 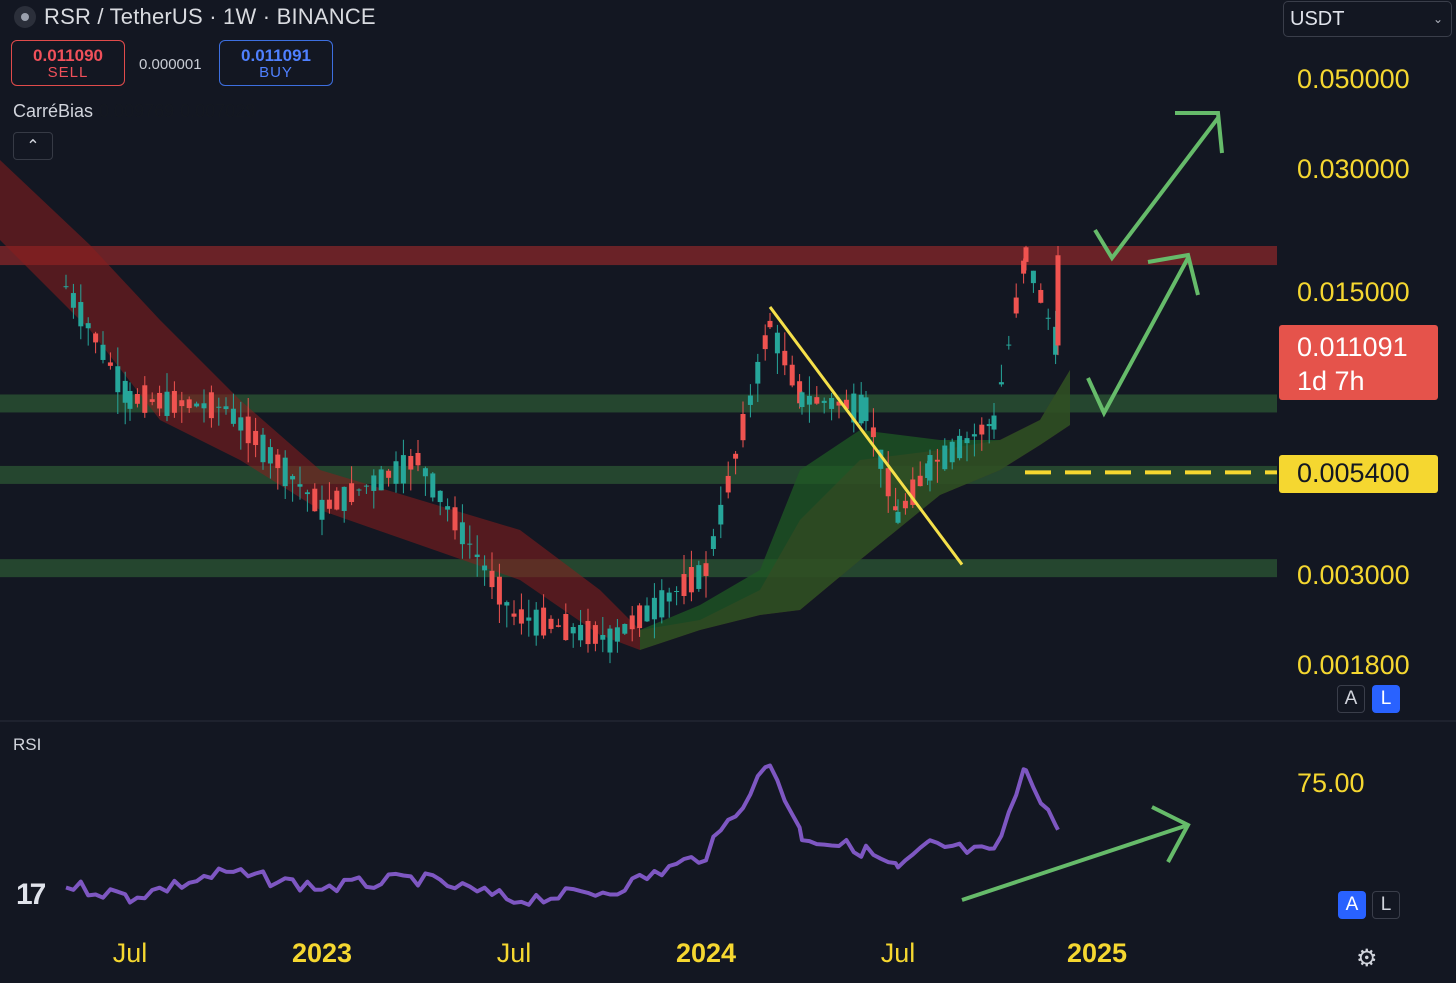 What do you see at coordinates (33, 146) in the screenshot?
I see `collapse-legend-button: ⌃` at bounding box center [33, 146].